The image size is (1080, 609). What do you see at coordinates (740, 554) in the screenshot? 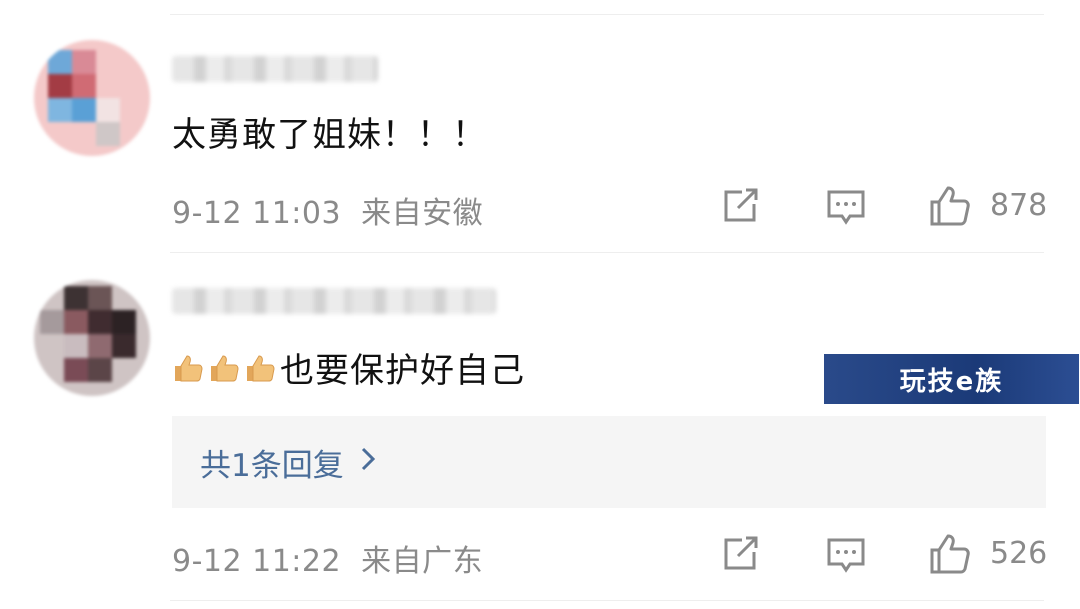
I see `share-icon` at bounding box center [740, 554].